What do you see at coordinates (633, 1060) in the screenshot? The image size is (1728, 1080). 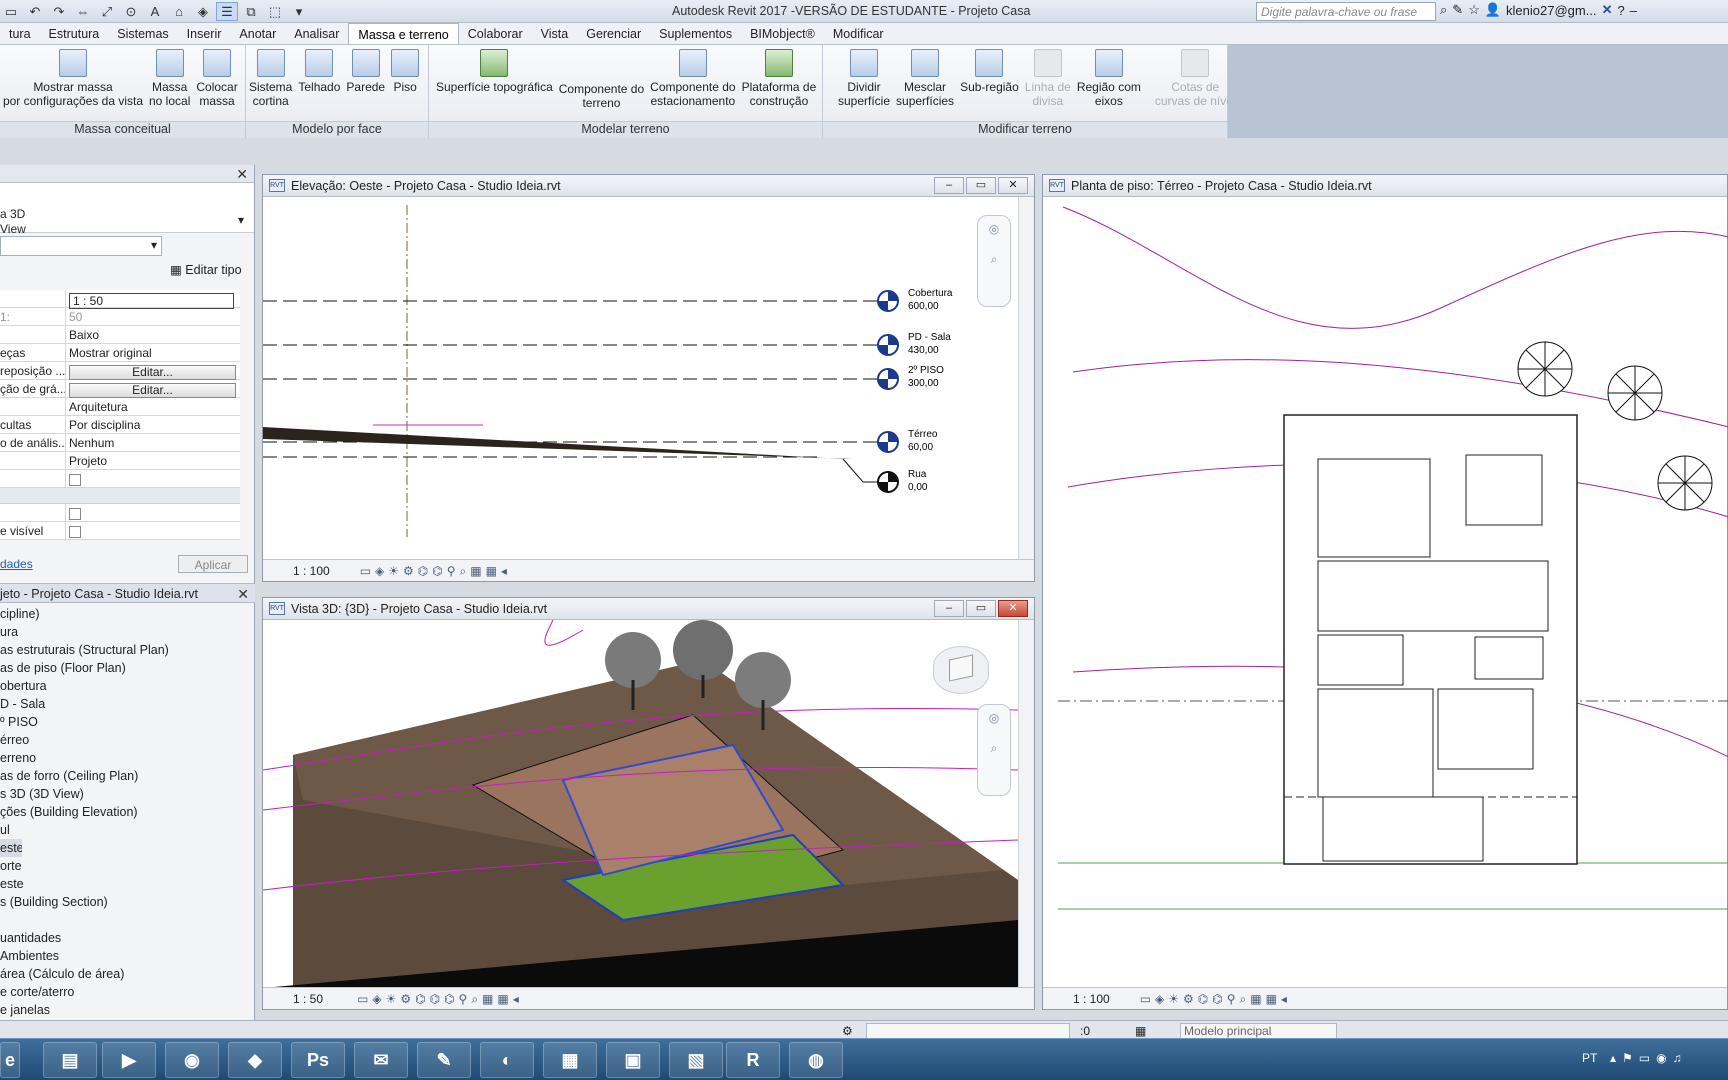 I see `terminal-icon: ▣` at bounding box center [633, 1060].